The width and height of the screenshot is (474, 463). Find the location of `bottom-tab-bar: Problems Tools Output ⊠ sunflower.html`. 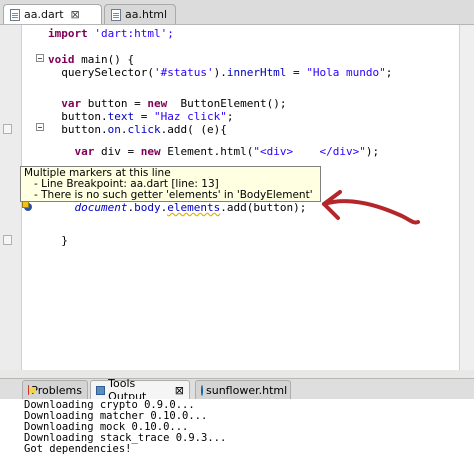

bottom-tab-bar: Problems Tools Output ⊠ sunflower.html is located at coordinates (237, 390).